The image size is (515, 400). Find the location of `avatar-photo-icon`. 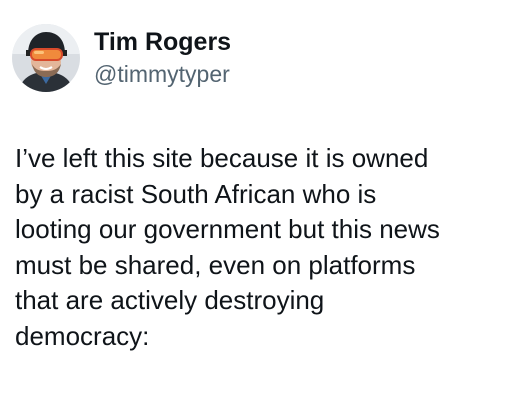

avatar-photo-icon is located at coordinates (46, 58).